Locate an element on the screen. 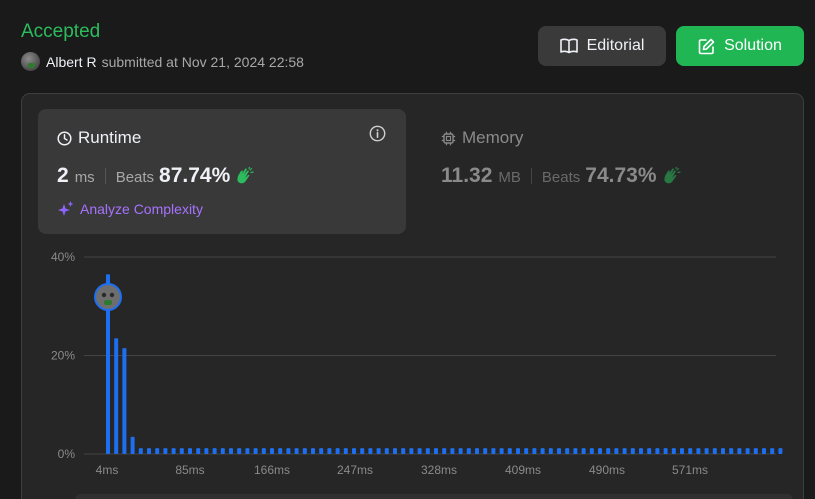 This screenshot has height=499, width=815. x-tick-label: 166ms is located at coordinates (272, 470).